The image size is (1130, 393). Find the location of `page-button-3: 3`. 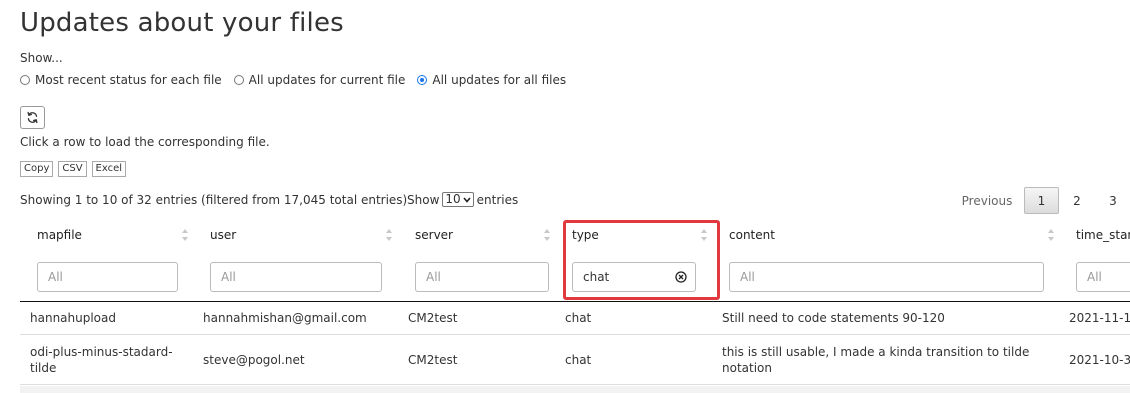

page-button-3: 3 is located at coordinates (1112, 200).